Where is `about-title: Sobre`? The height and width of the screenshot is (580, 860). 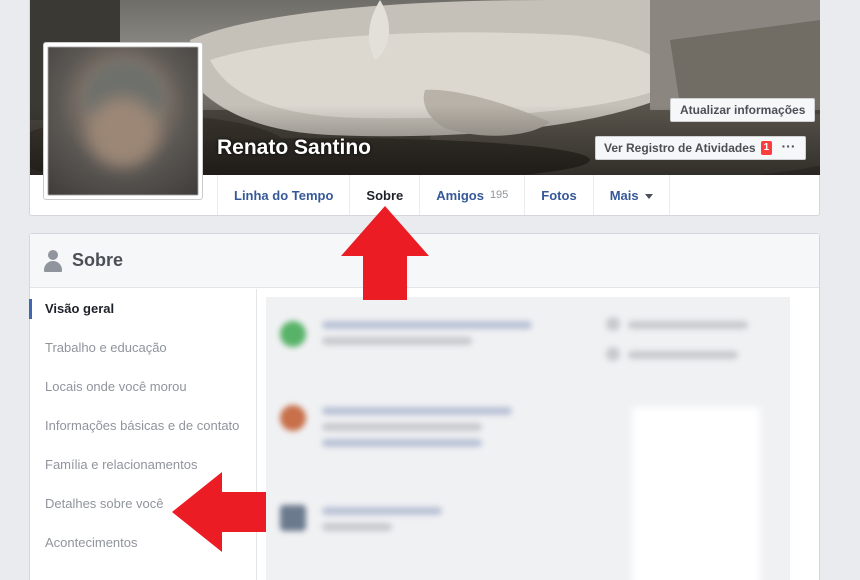 about-title: Sobre is located at coordinates (98, 260).